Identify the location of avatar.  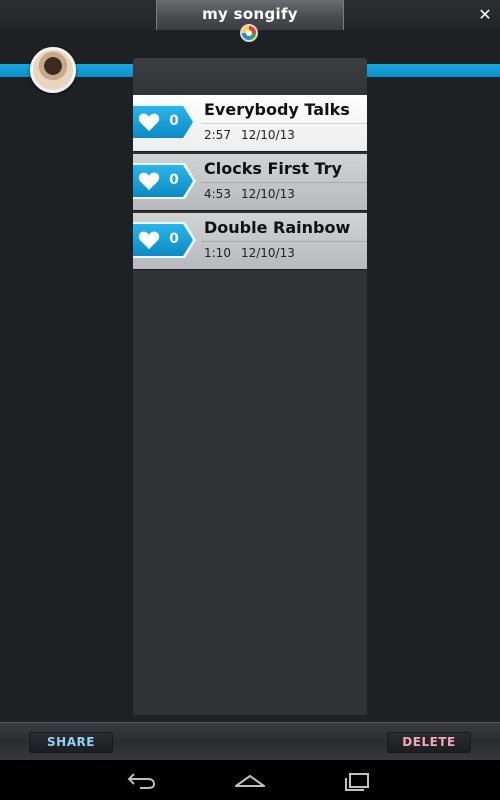
(53, 70).